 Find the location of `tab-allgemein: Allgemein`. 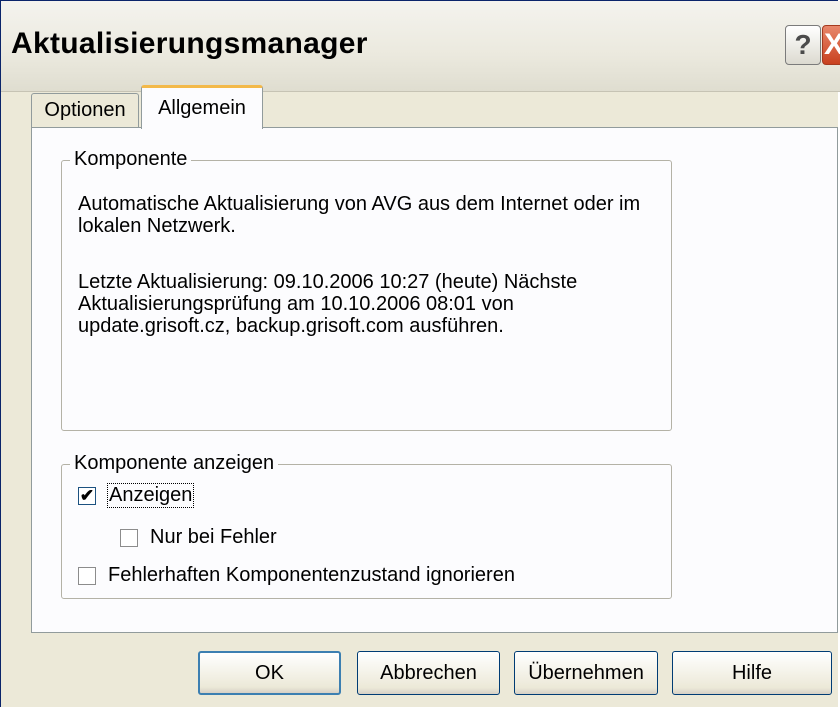

tab-allgemein: Allgemein is located at coordinates (202, 107).